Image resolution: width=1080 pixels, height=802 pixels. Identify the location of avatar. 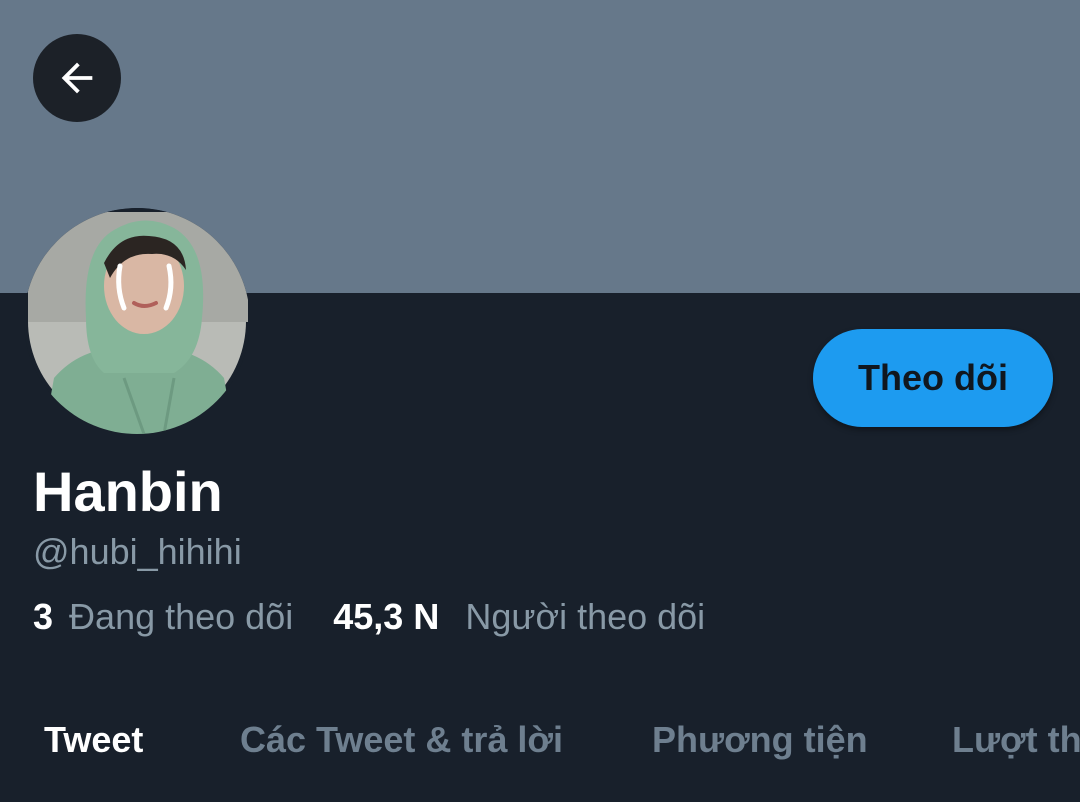
(137, 321).